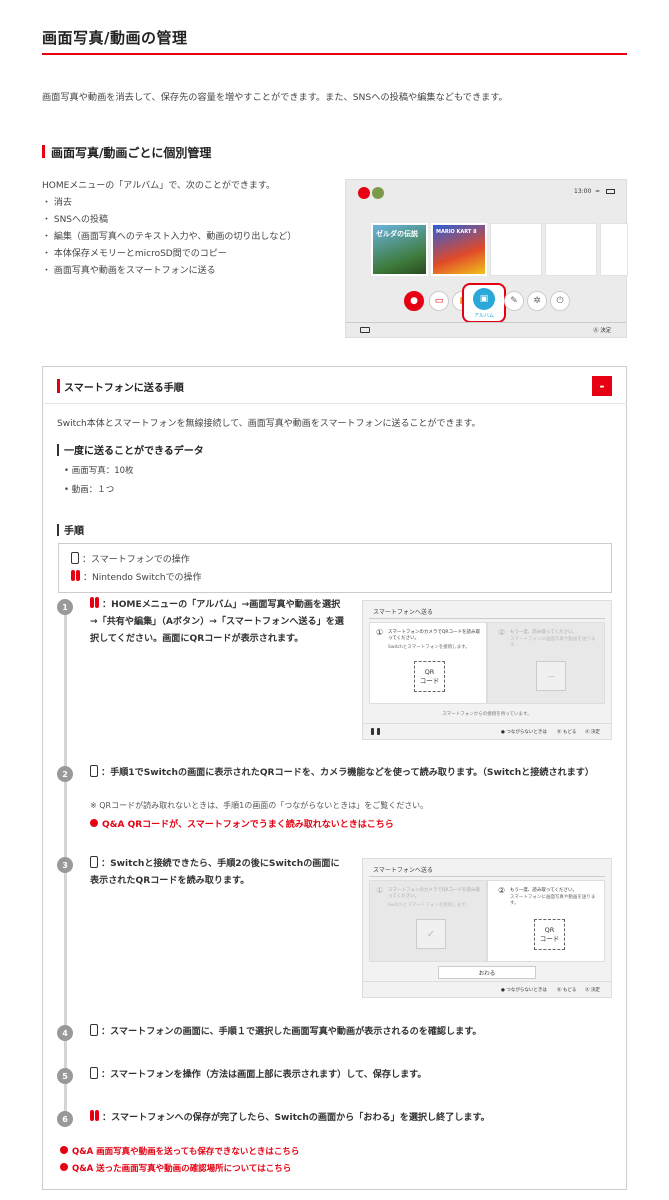 The image size is (669, 1200). I want to click on list-item: ・ 消去, so click(57, 203).